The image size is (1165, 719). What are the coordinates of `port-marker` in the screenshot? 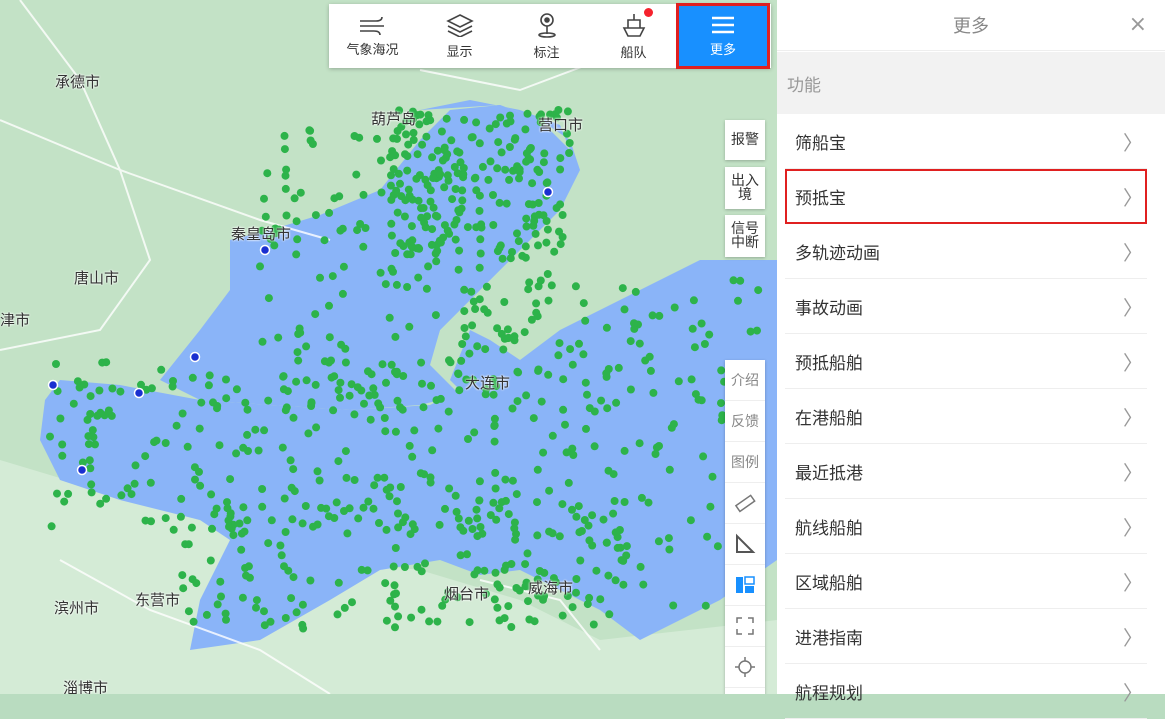 It's located at (139, 393).